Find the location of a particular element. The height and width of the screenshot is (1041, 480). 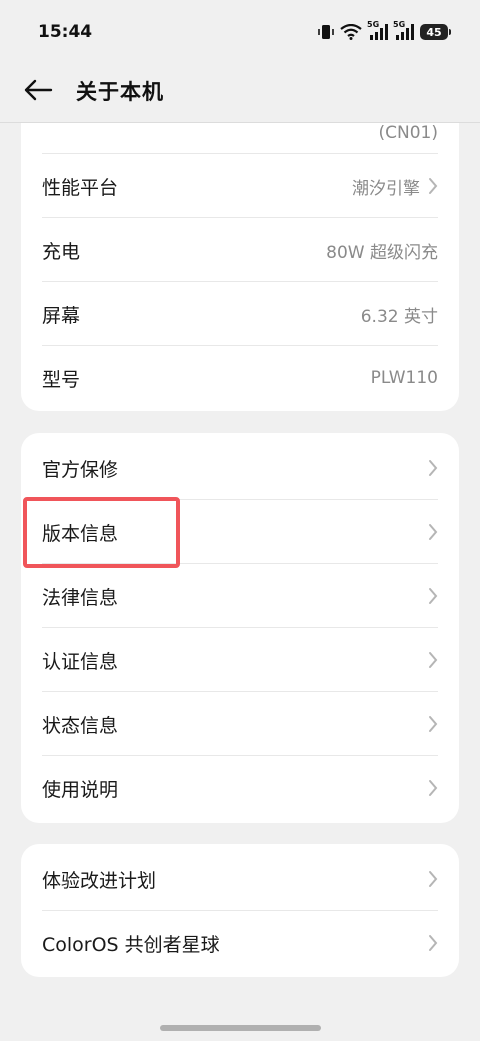

row-performance-platform: 性能平台 潮汐引擎 is located at coordinates (240, 186).